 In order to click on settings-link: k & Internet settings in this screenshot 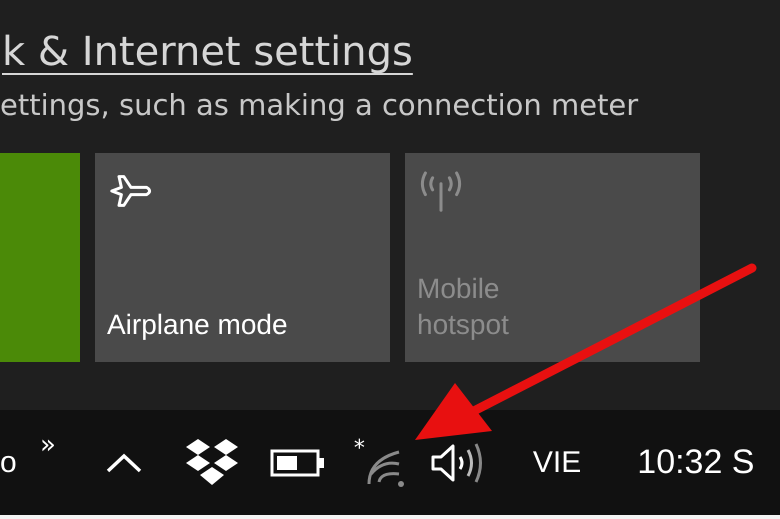, I will do `click(207, 52)`.